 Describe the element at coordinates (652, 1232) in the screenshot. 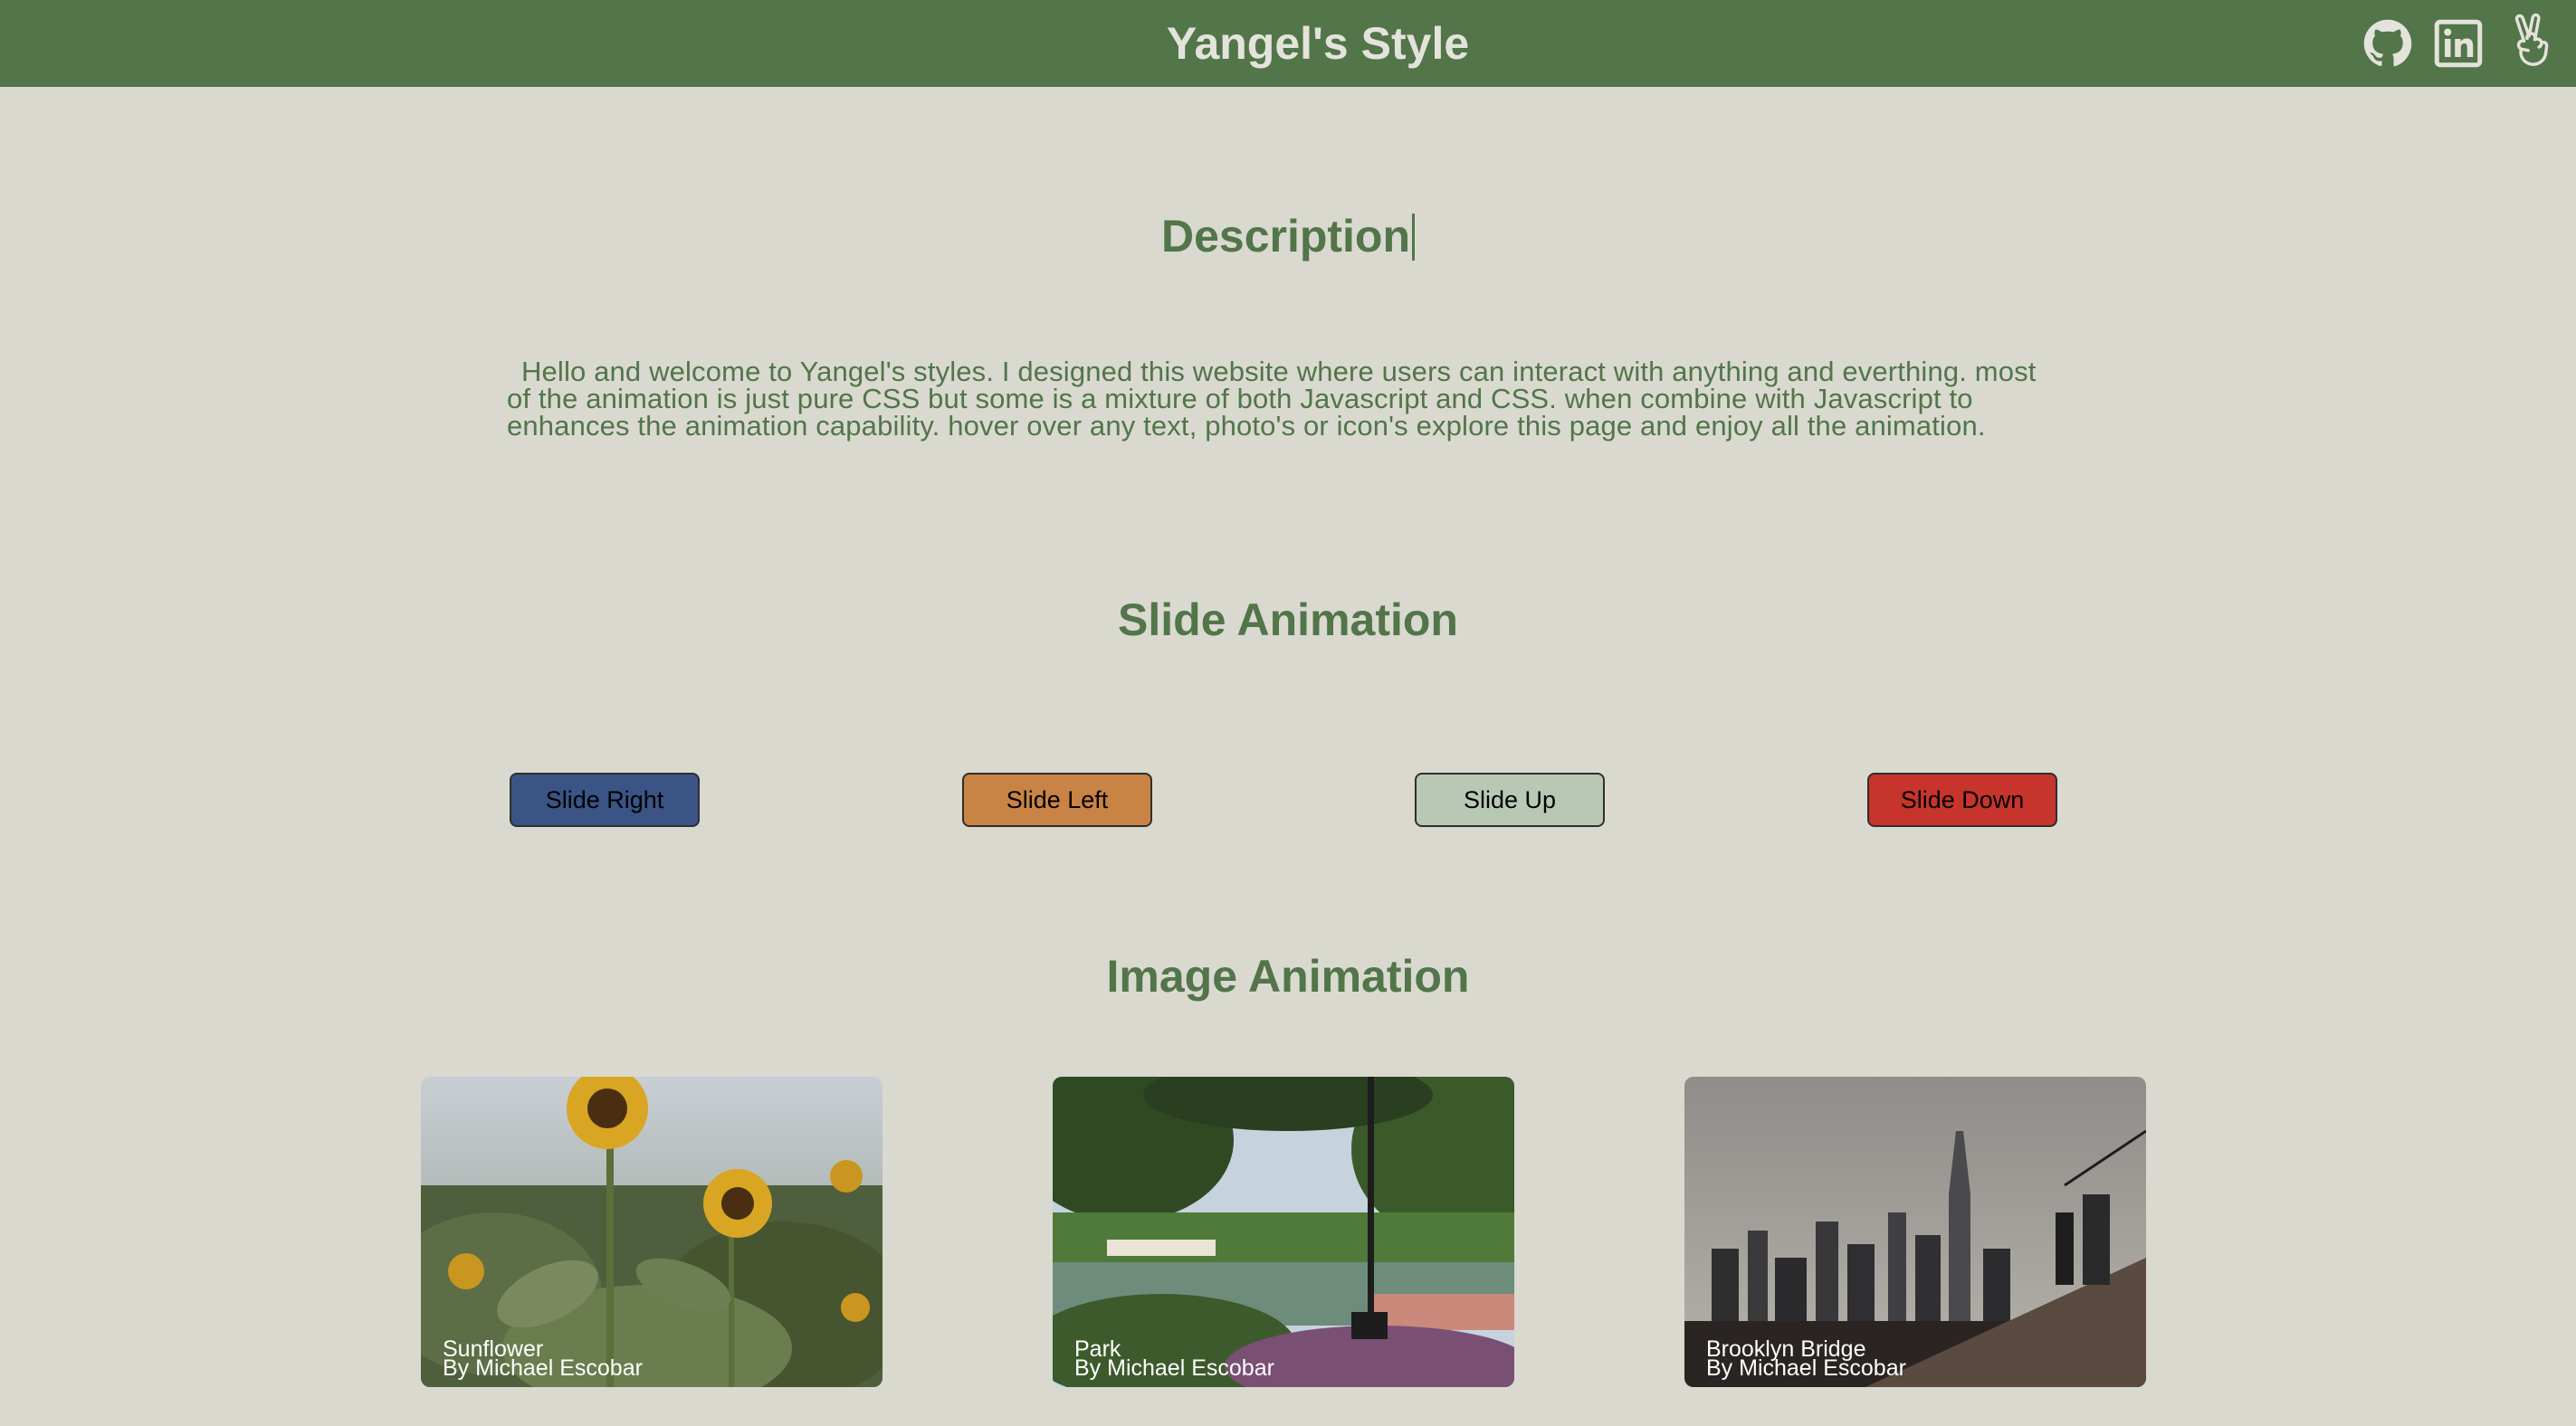

I see `image-card-sunflower: Sunflower By Michael Escobar` at that location.